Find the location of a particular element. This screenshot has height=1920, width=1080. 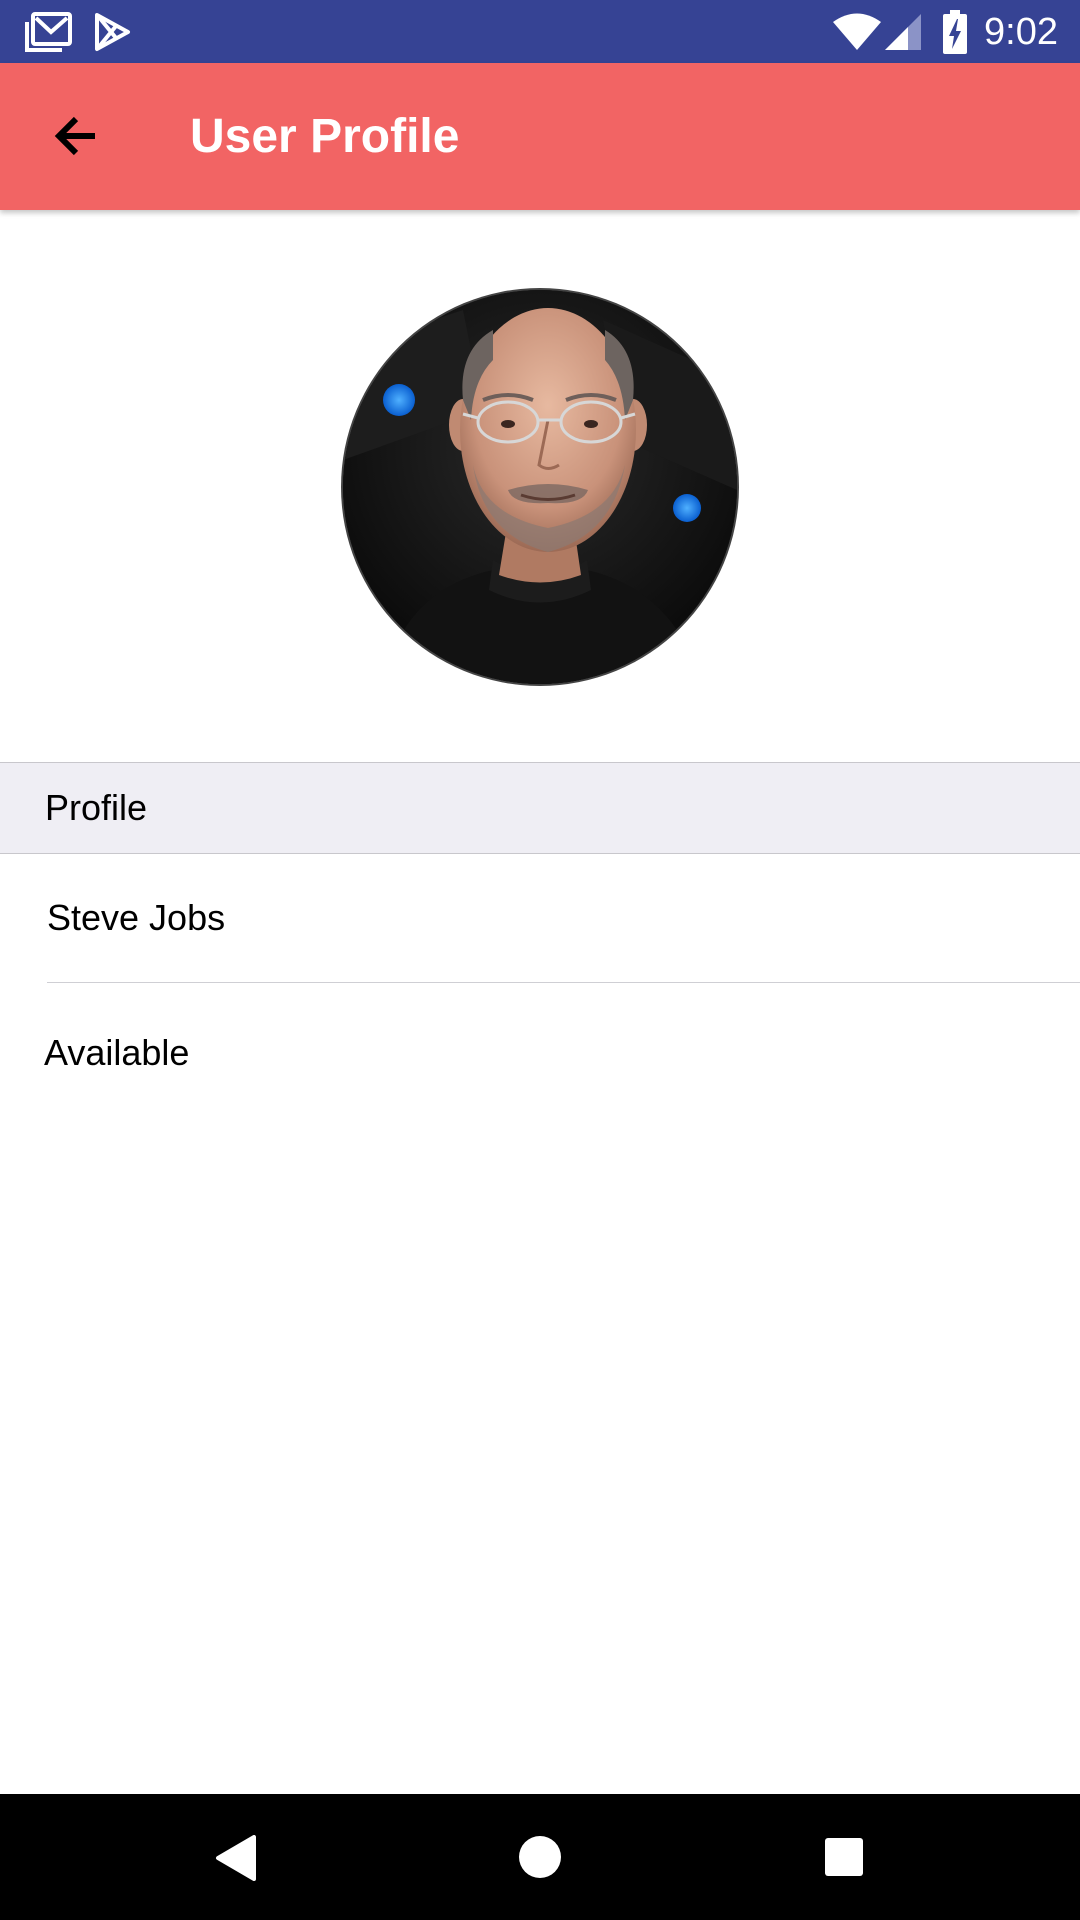

section-header-label: Profile is located at coordinates (96, 807).